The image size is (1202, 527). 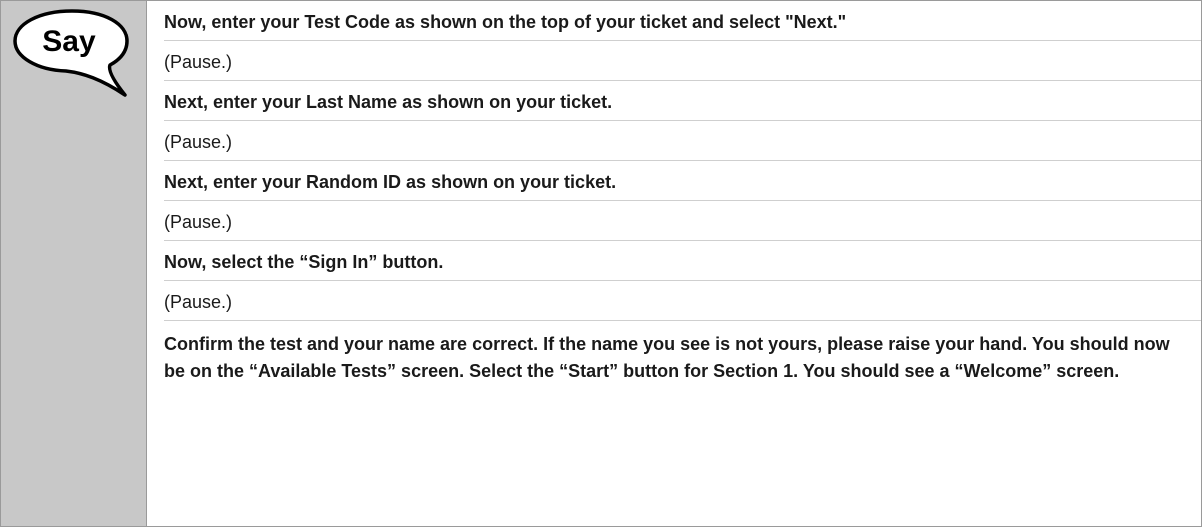 I want to click on script-line-sign-in: Now, select the “Sign In” button., so click(x=682, y=261).